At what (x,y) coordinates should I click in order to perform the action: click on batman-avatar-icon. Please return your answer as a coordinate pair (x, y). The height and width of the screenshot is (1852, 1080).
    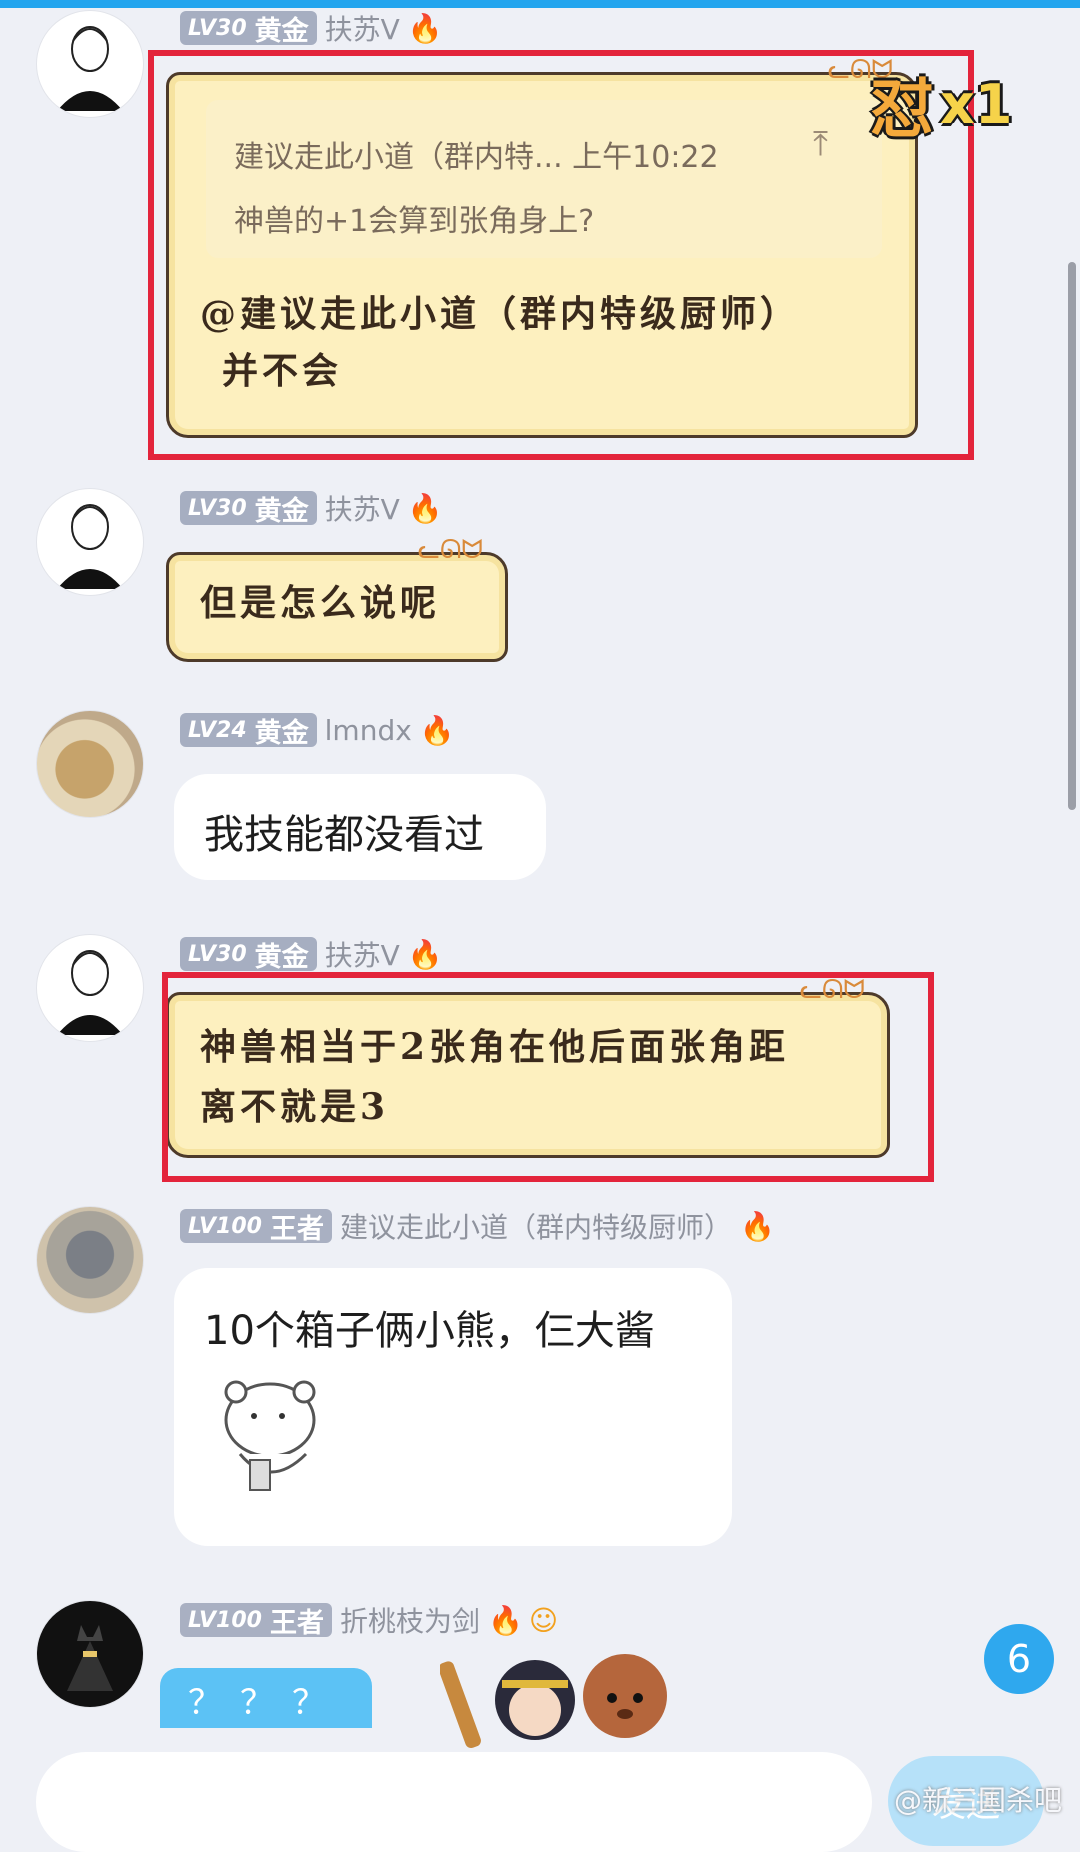
    Looking at the image, I should click on (90, 1658).